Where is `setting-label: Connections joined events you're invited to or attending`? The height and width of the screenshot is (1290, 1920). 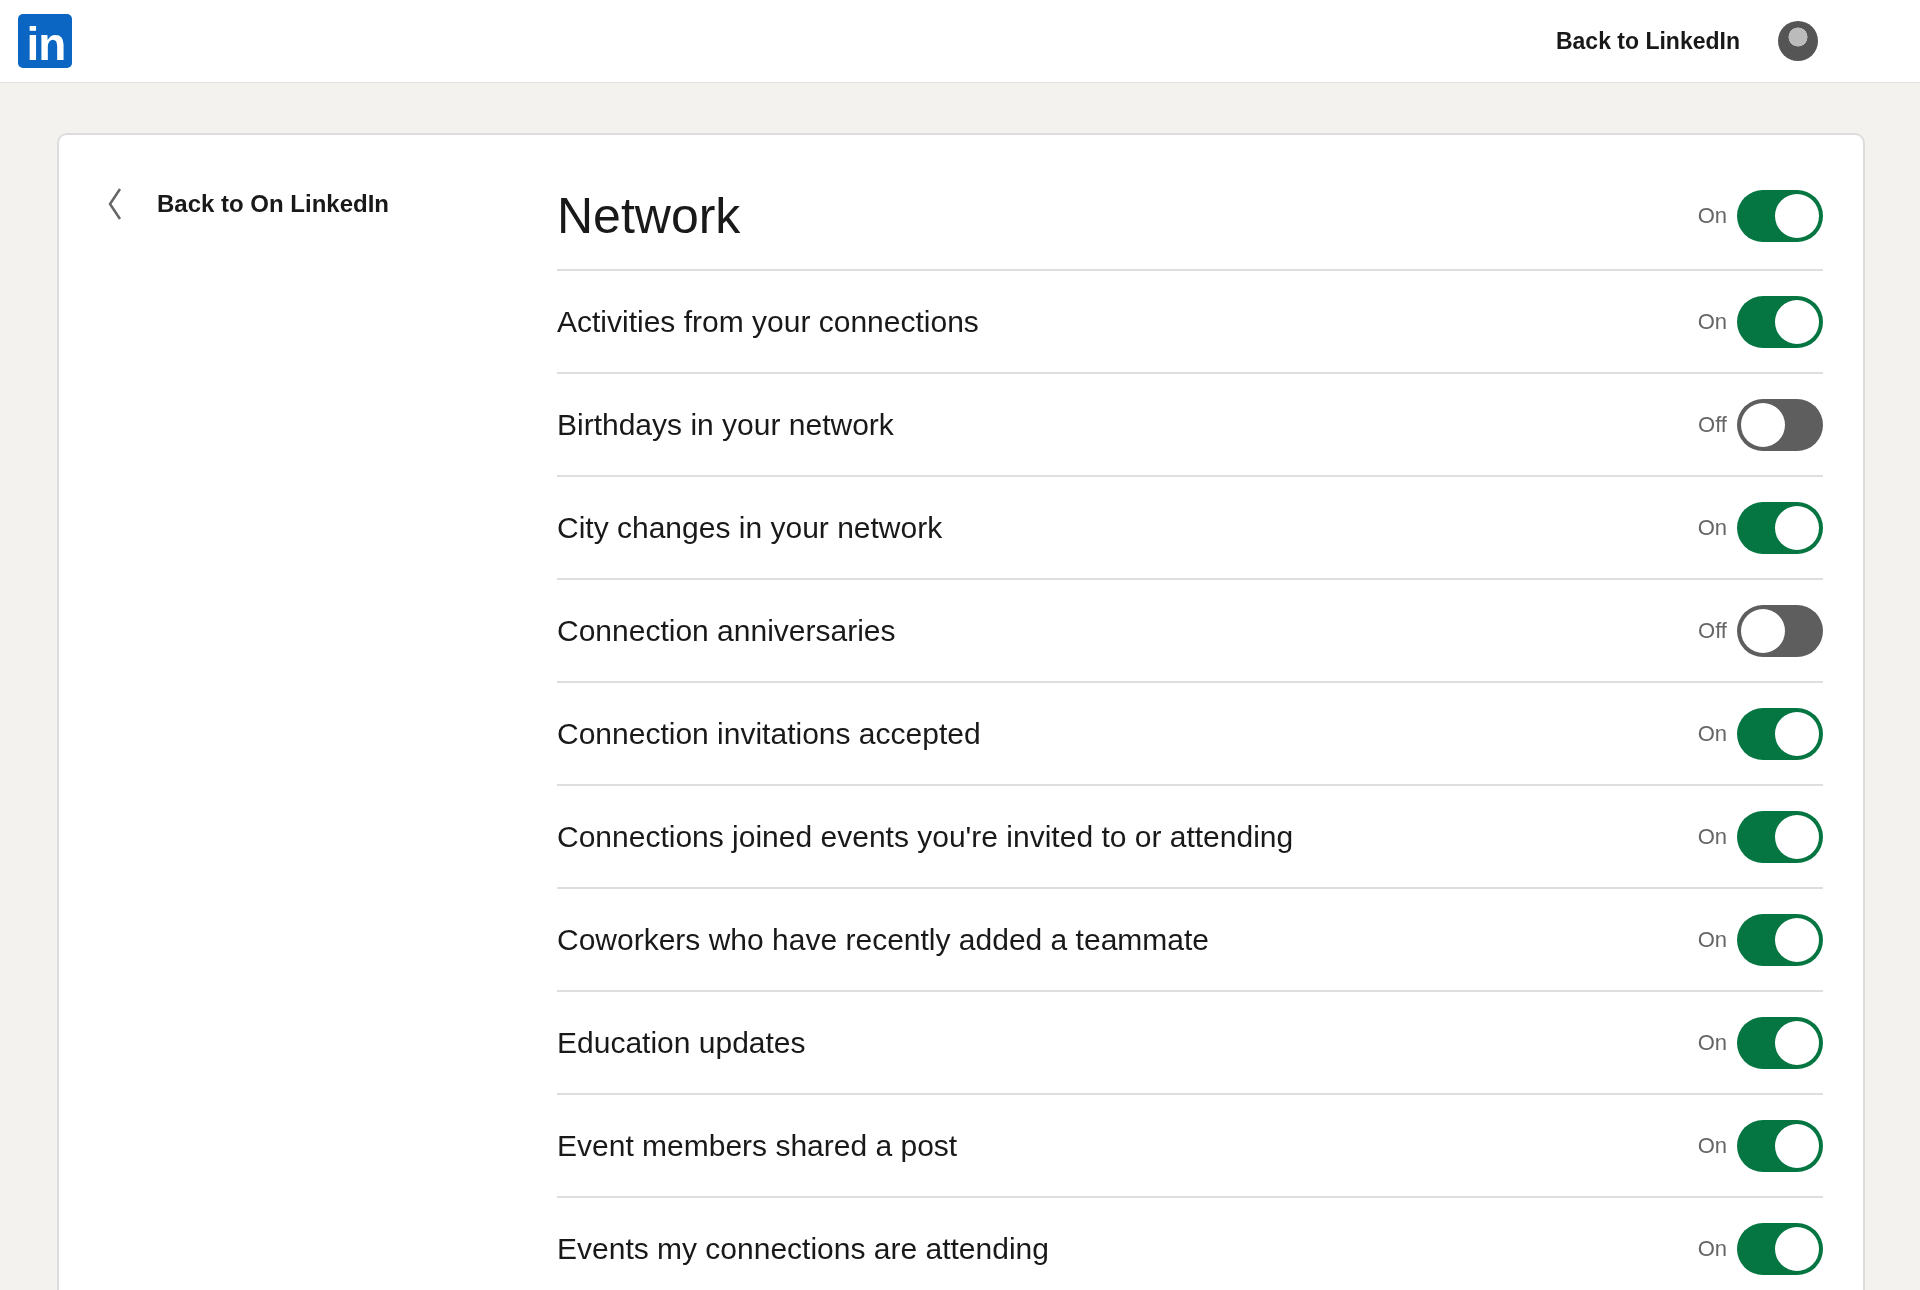 setting-label: Connections joined events you're invited to or attending is located at coordinates (926, 836).